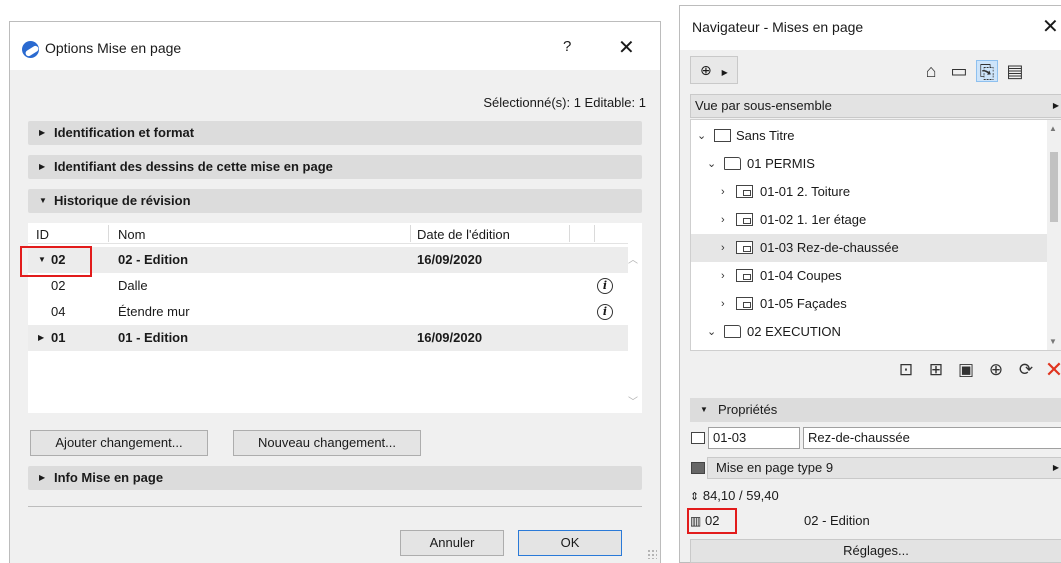 This screenshot has width=1061, height=563. Describe the element at coordinates (959, 71) in the screenshot. I see `view-map-icon: ▭` at that location.